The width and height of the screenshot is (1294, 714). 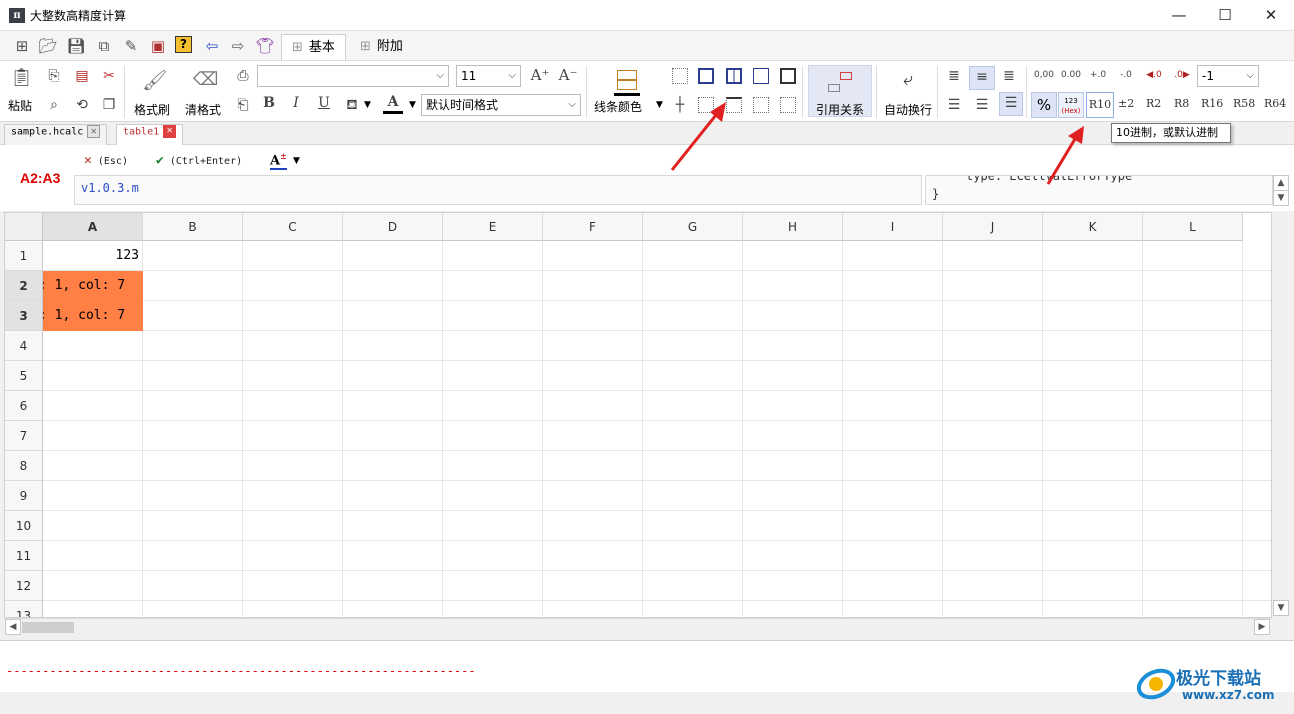 What do you see at coordinates (24, 466) in the screenshot?
I see `row-header: 8` at bounding box center [24, 466].